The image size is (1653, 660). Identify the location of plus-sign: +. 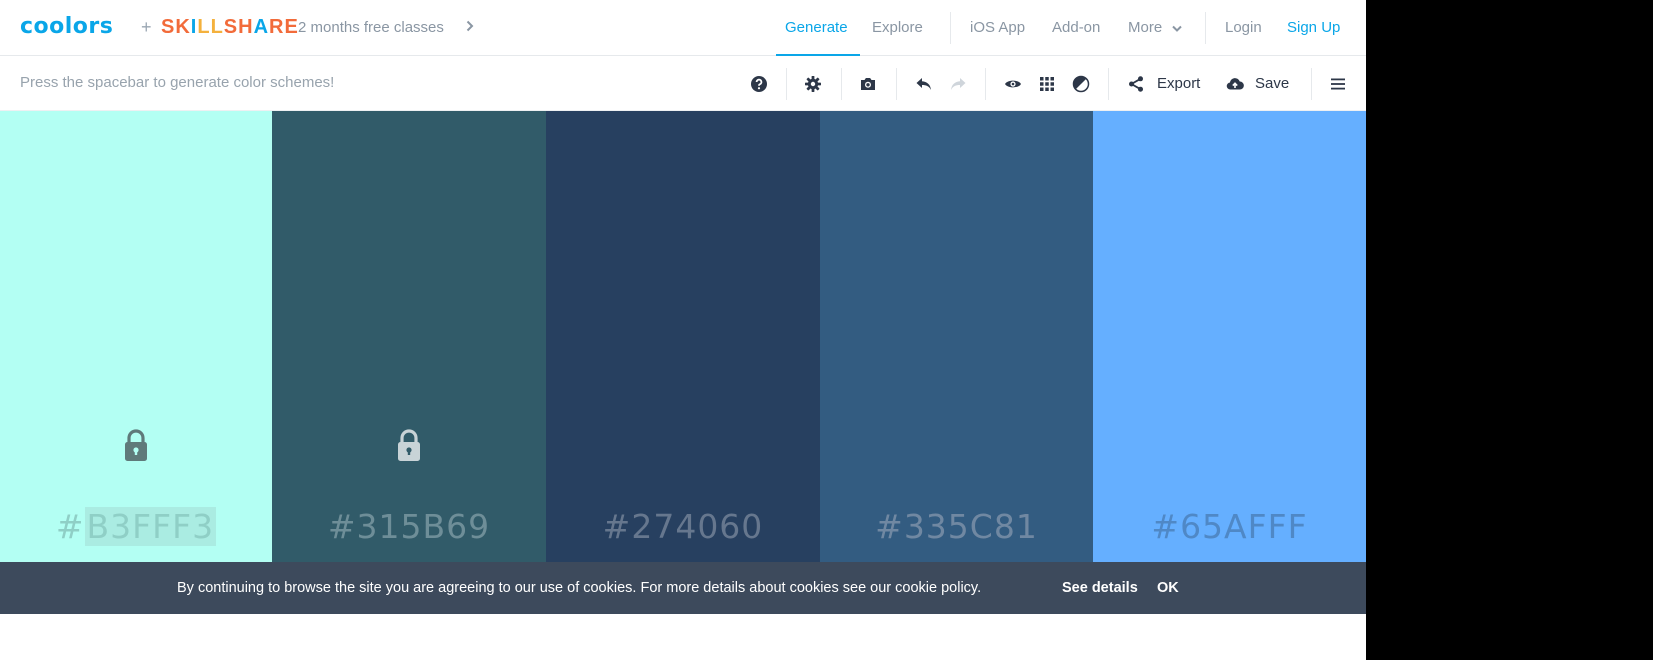
(146, 27).